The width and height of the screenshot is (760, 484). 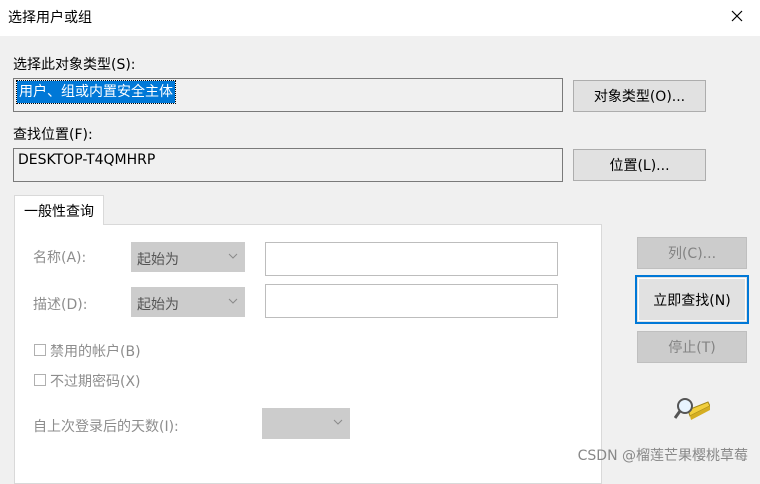 What do you see at coordinates (306, 423) in the screenshot?
I see `days-since-last-logon-select` at bounding box center [306, 423].